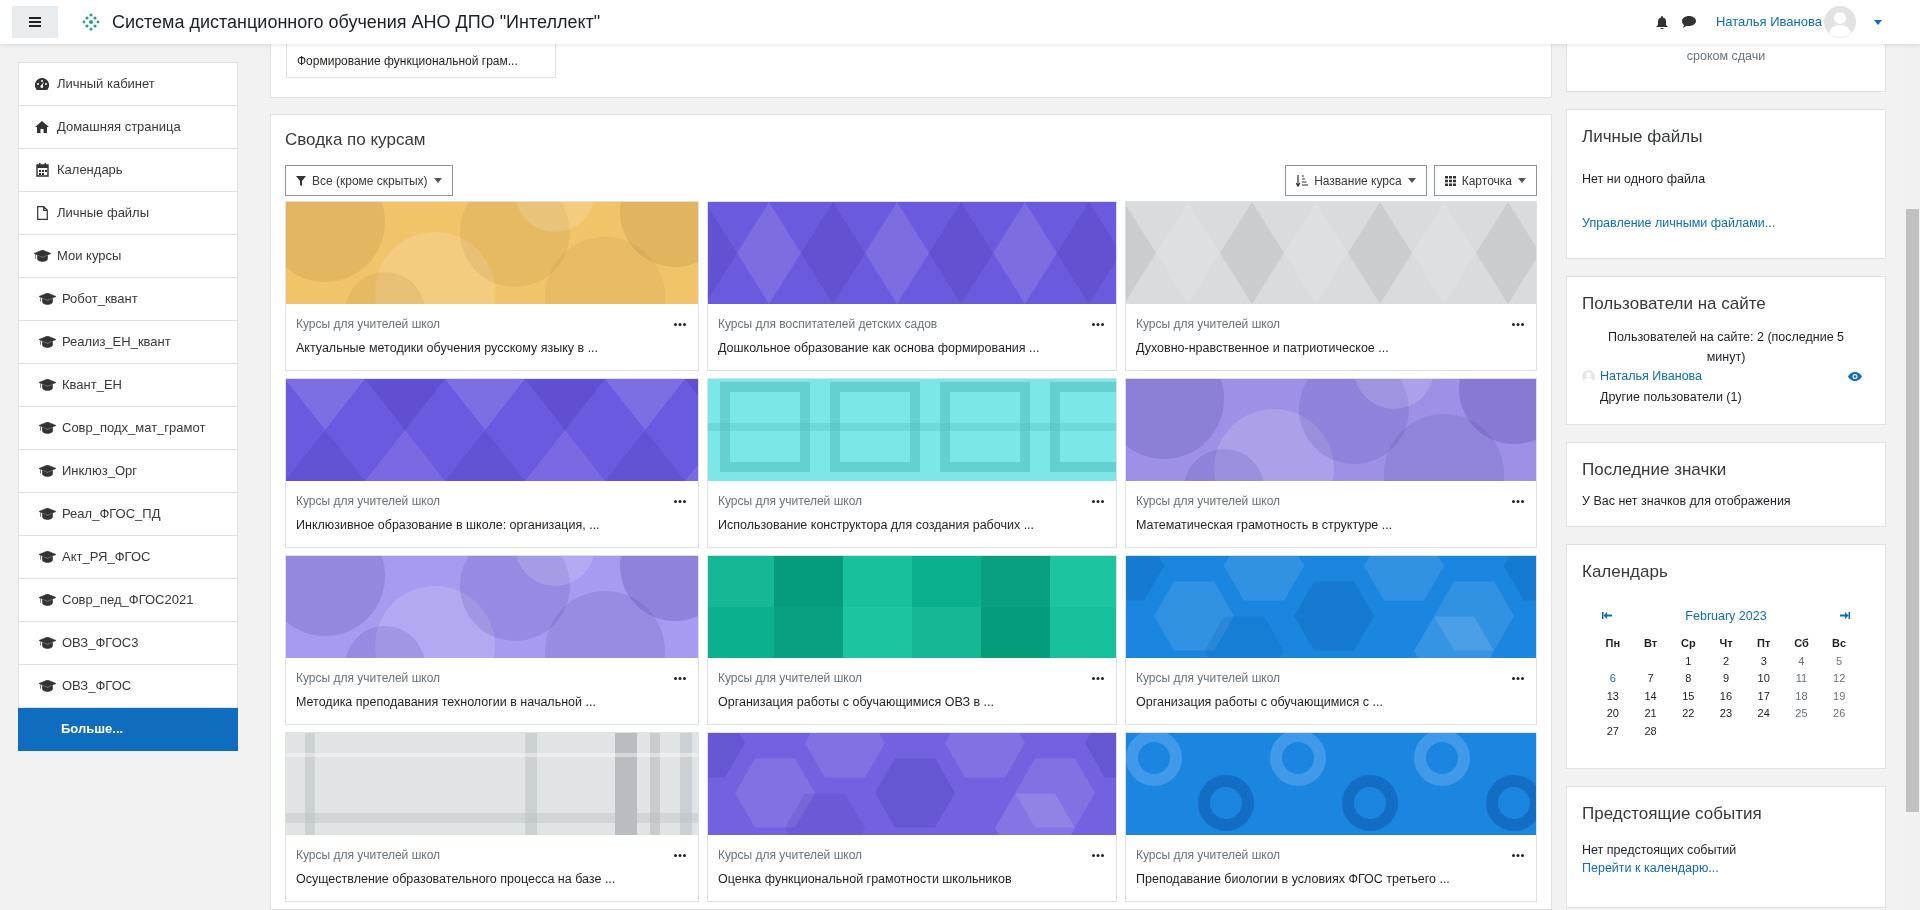 This screenshot has width=1920, height=910. What do you see at coordinates (1726, 616) in the screenshot?
I see `month-link: February 2023` at bounding box center [1726, 616].